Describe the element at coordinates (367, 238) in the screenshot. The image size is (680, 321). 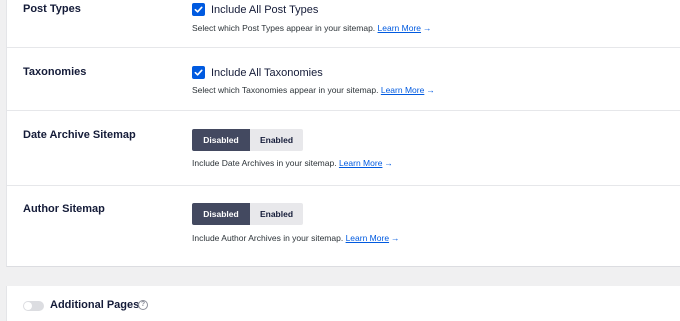
I see `author-learn-more-link: Learn More` at that location.